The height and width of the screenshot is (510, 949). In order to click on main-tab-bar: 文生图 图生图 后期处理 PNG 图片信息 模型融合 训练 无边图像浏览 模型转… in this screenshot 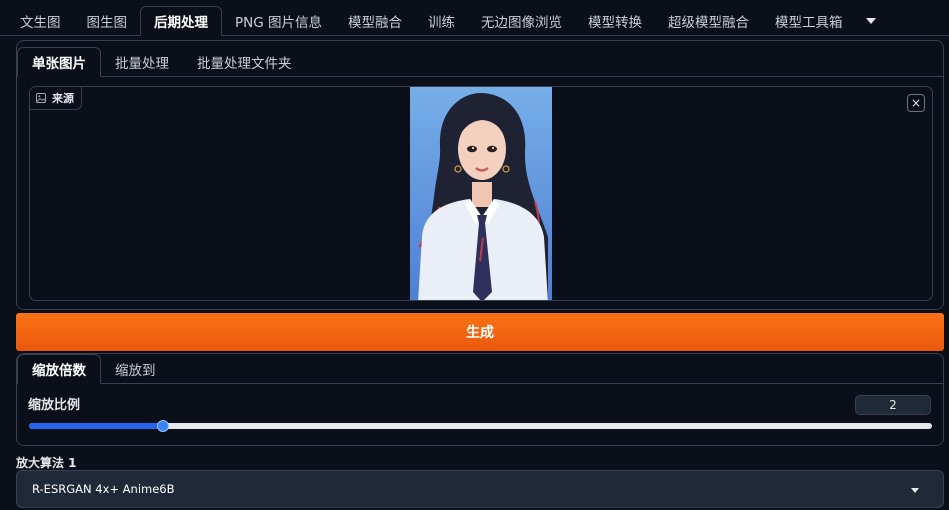, I will do `click(474, 21)`.